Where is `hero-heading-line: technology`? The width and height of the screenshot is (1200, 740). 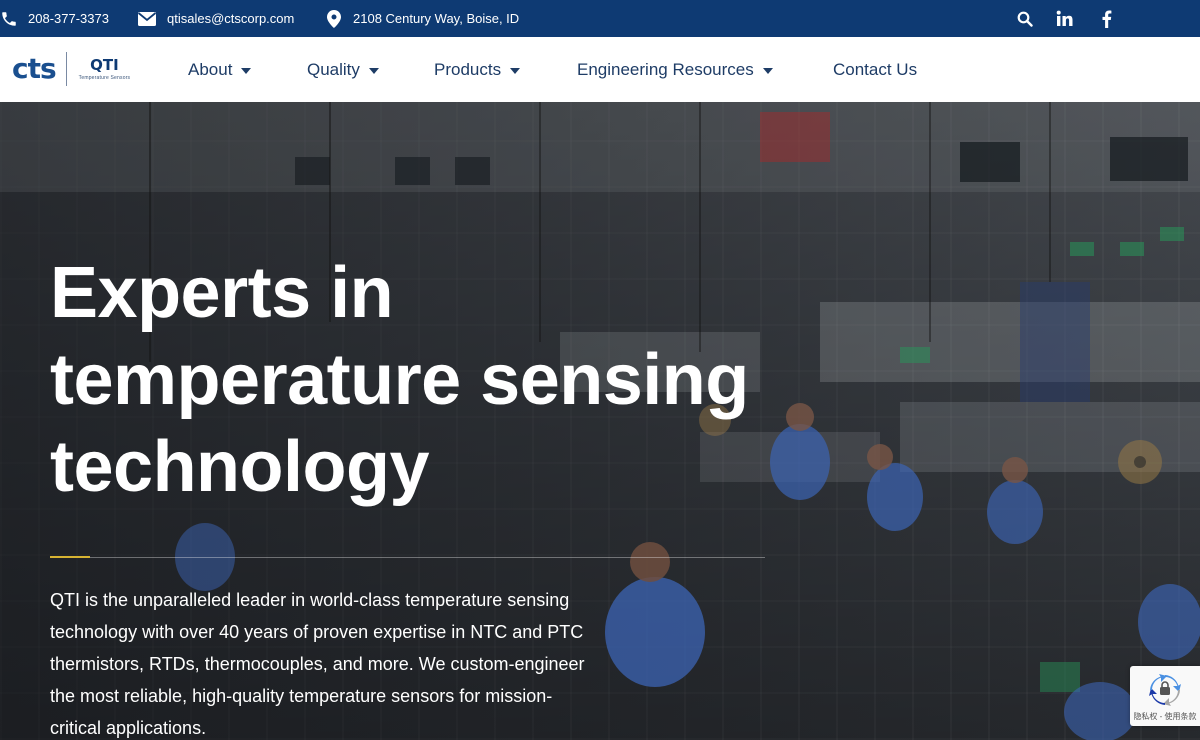 hero-heading-line: technology is located at coordinates (240, 467).